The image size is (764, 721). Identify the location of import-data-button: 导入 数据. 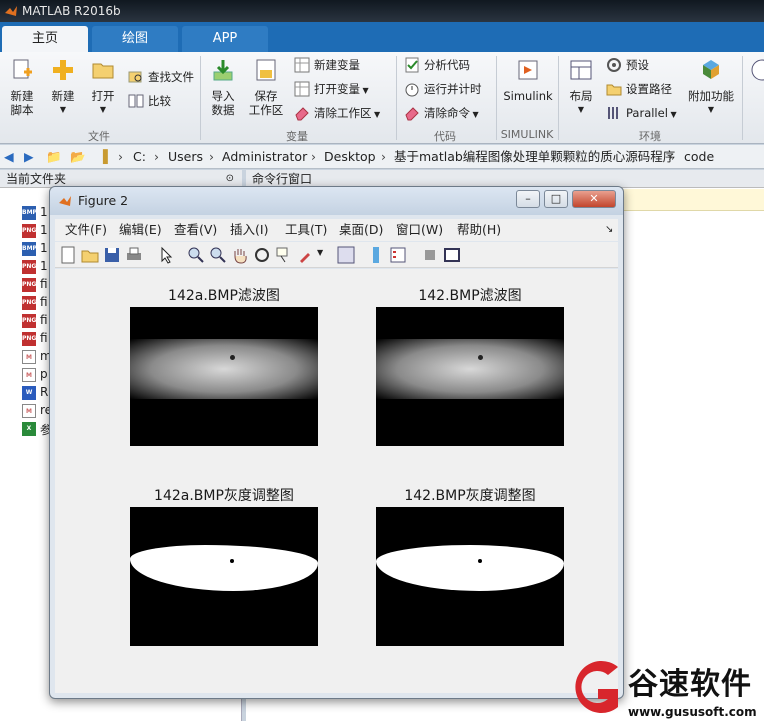
(223, 87).